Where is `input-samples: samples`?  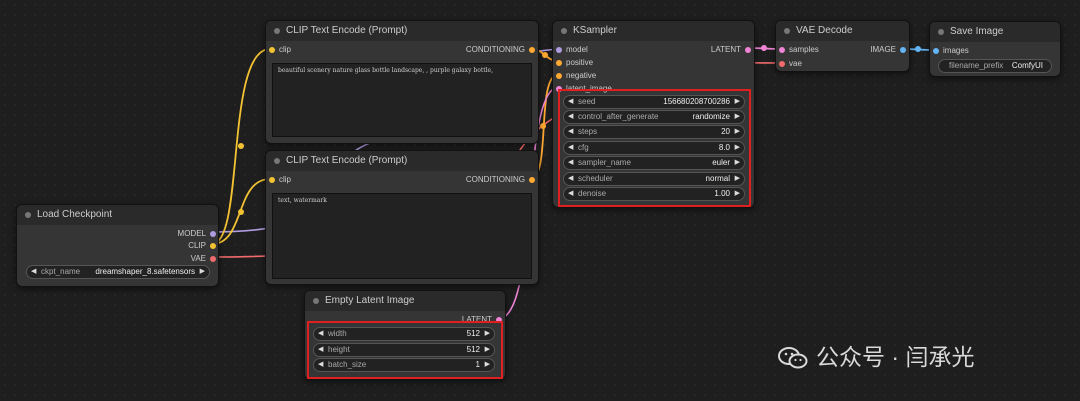 input-samples: samples is located at coordinates (799, 50).